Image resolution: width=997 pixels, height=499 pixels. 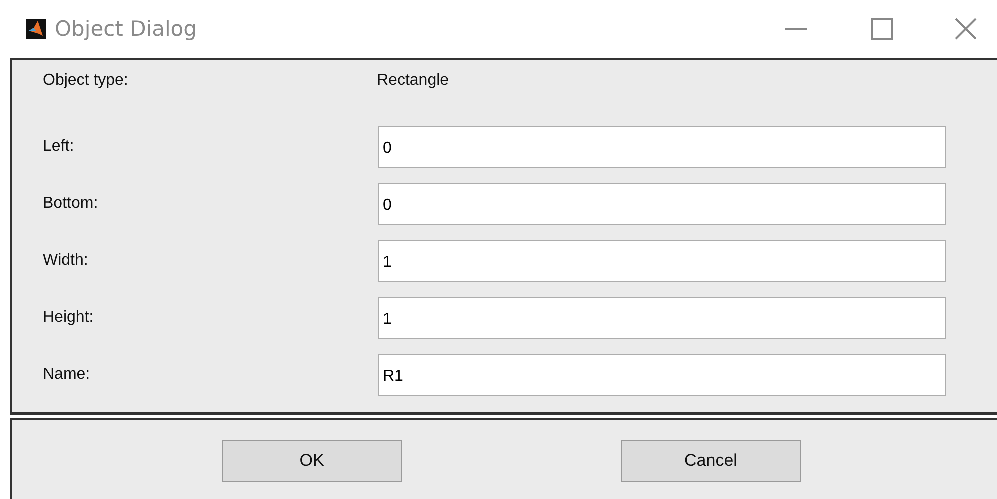 What do you see at coordinates (882, 29) in the screenshot?
I see `maximize-icon` at bounding box center [882, 29].